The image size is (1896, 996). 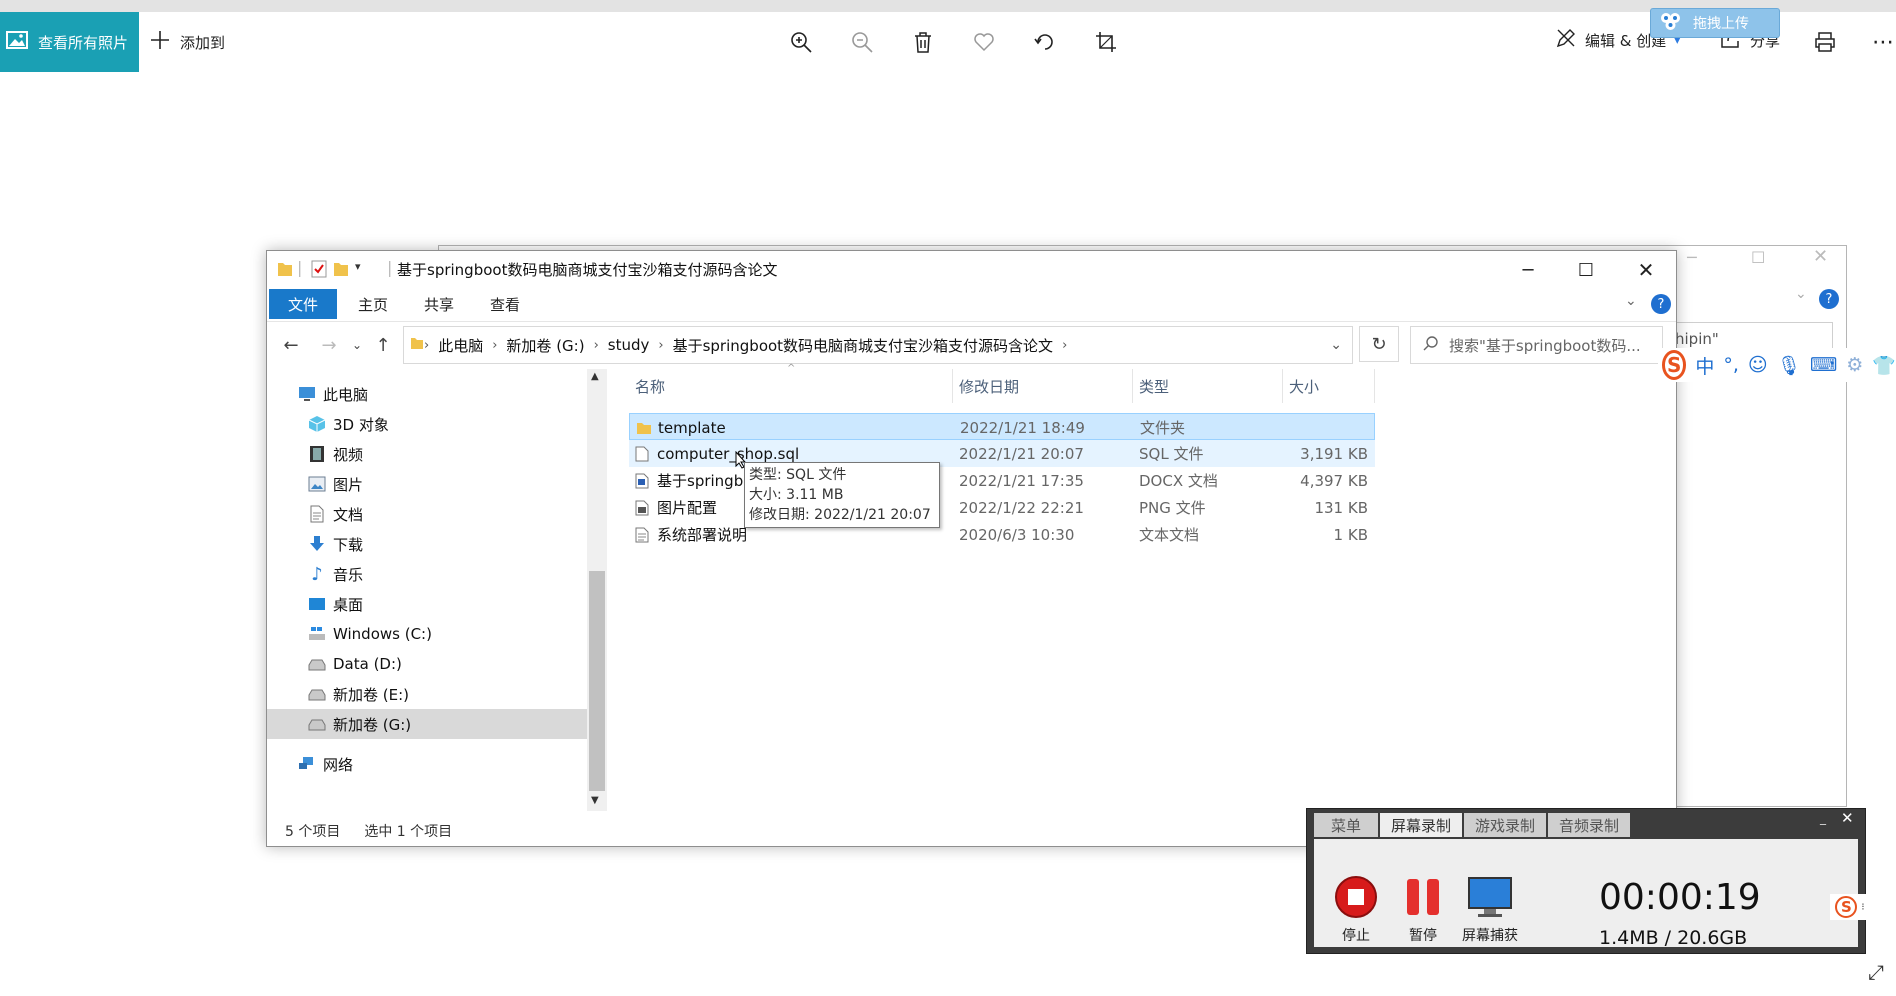 What do you see at coordinates (460, 345) in the screenshot?
I see `breadcrumb-this-pc: 此电脑` at bounding box center [460, 345].